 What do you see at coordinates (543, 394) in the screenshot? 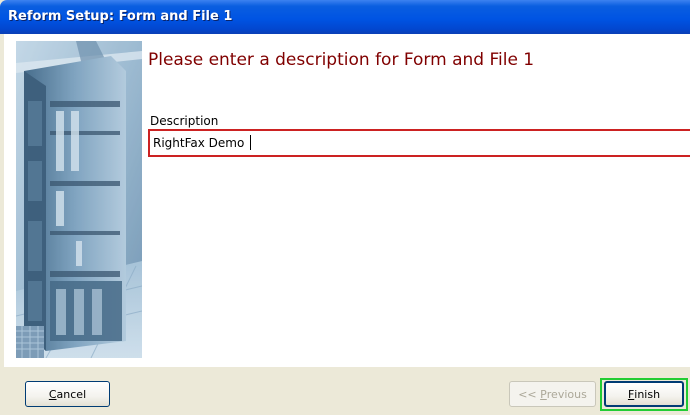
I see `previous-accelerator: P` at bounding box center [543, 394].